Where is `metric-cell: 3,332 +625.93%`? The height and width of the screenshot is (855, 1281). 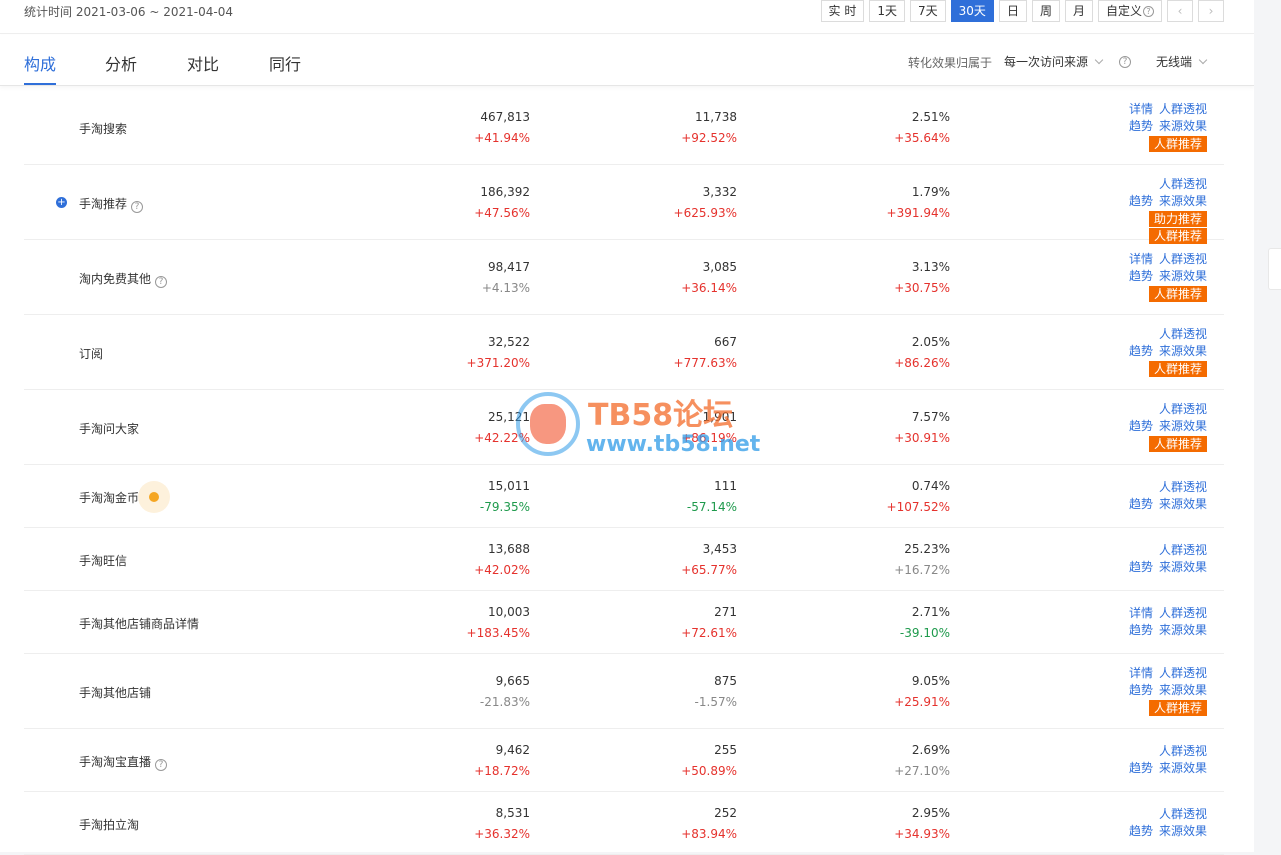
metric-cell: 3,332 +625.93% is located at coordinates (667, 203).